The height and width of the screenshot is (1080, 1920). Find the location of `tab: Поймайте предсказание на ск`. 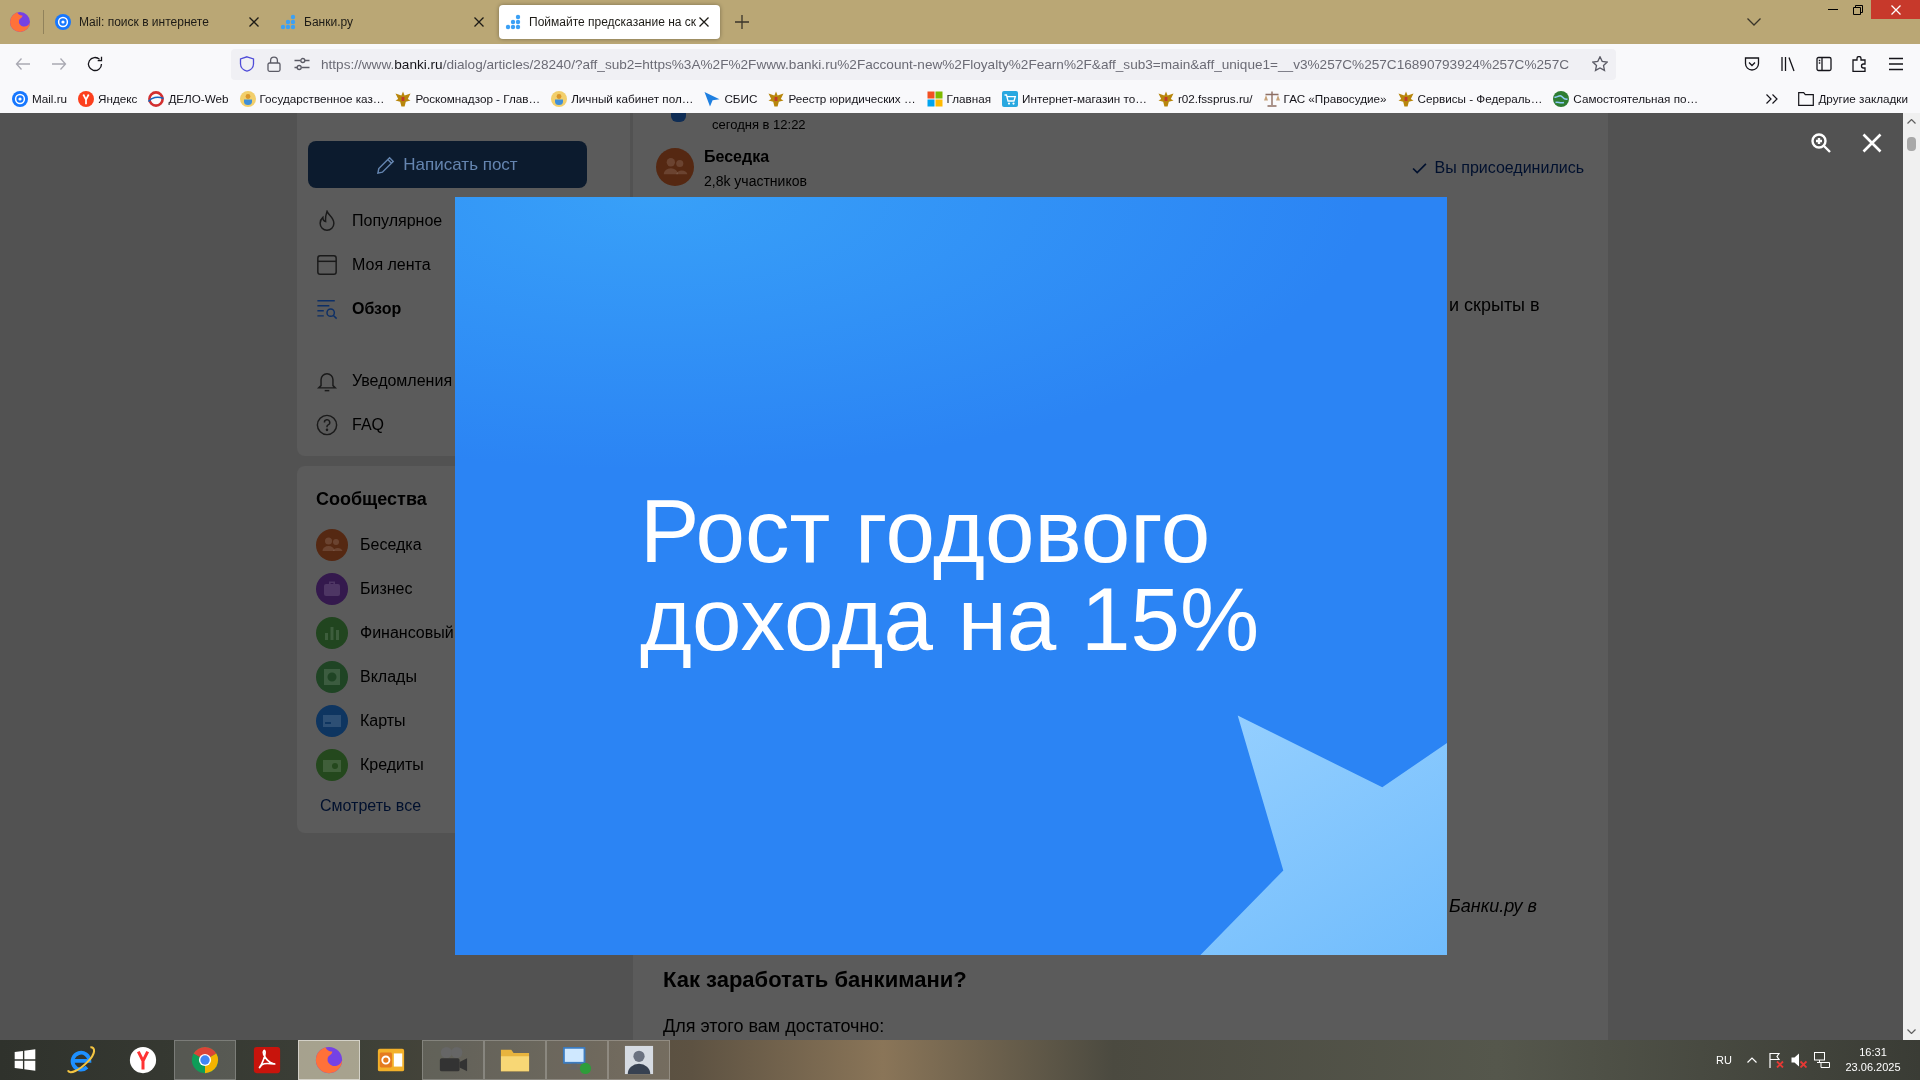

tab: Поймайте предсказание на ск is located at coordinates (609, 22).